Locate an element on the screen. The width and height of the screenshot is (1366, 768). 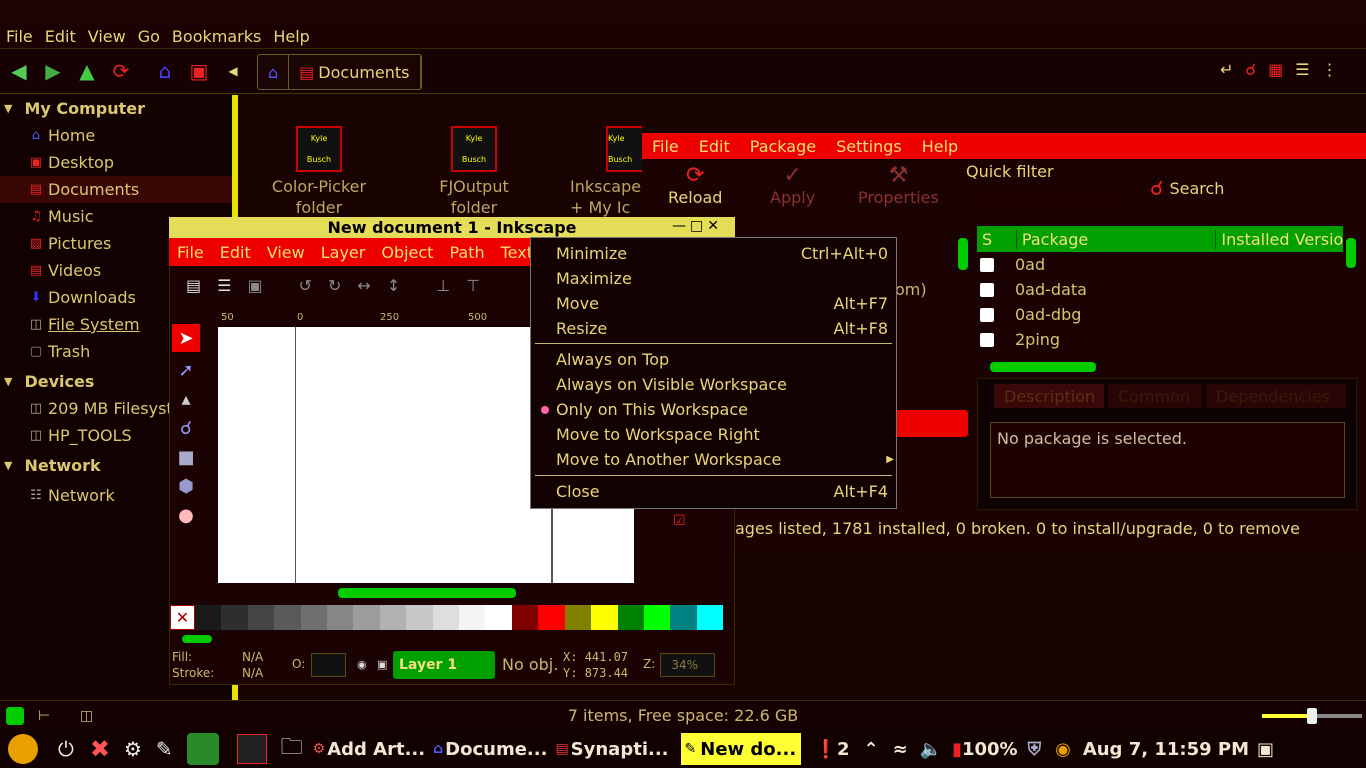
crumb-home-icon: ⌂ is located at coordinates (274, 72).